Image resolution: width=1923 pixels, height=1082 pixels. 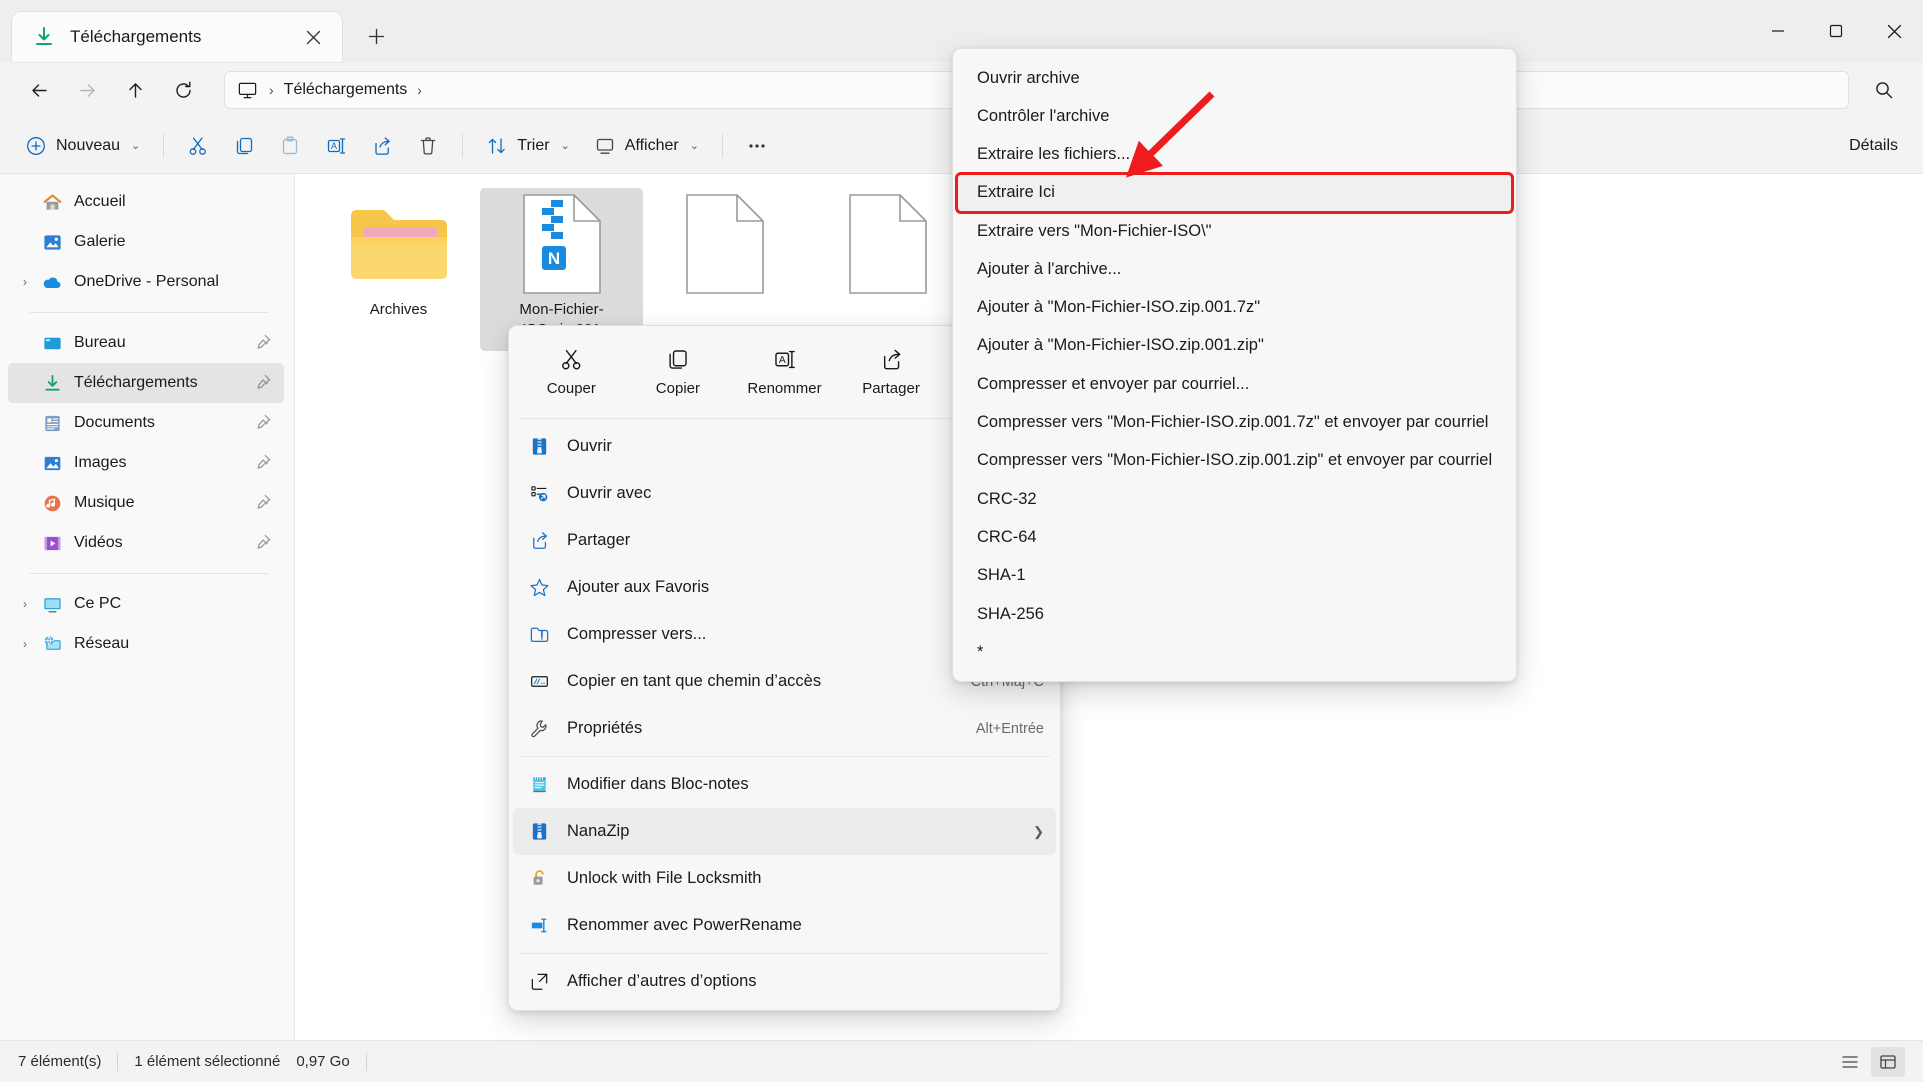 I want to click on submenu-item-asterisk: *, so click(x=1234, y=652).